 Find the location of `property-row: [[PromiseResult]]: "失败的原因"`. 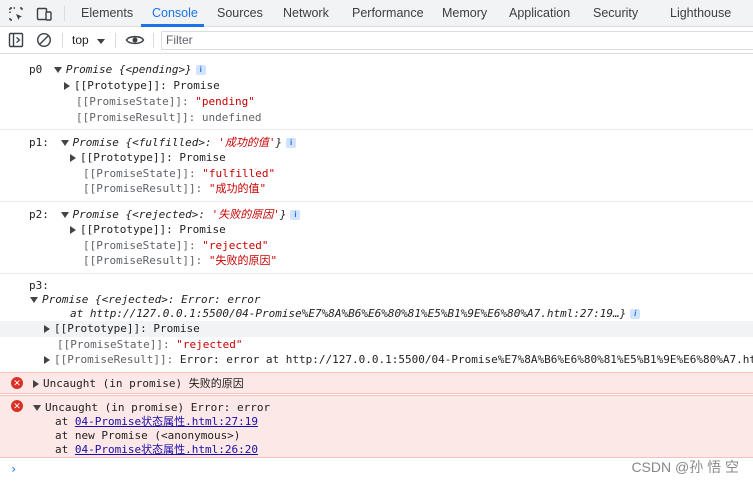

property-row: [[PromiseResult]]: "失败的原因" is located at coordinates (180, 260).